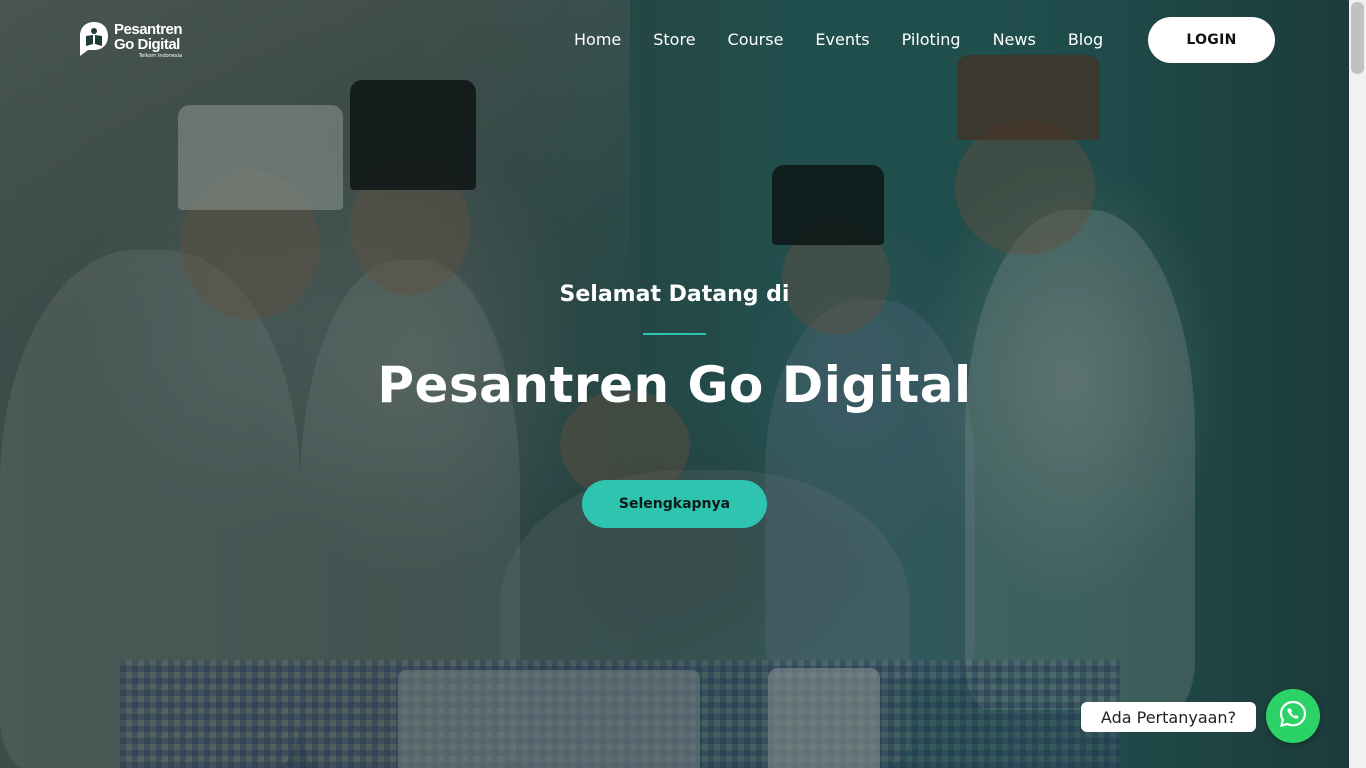 The width and height of the screenshot is (1366, 768). Describe the element at coordinates (842, 41) in the screenshot. I see `nav-item-events: Events` at that location.